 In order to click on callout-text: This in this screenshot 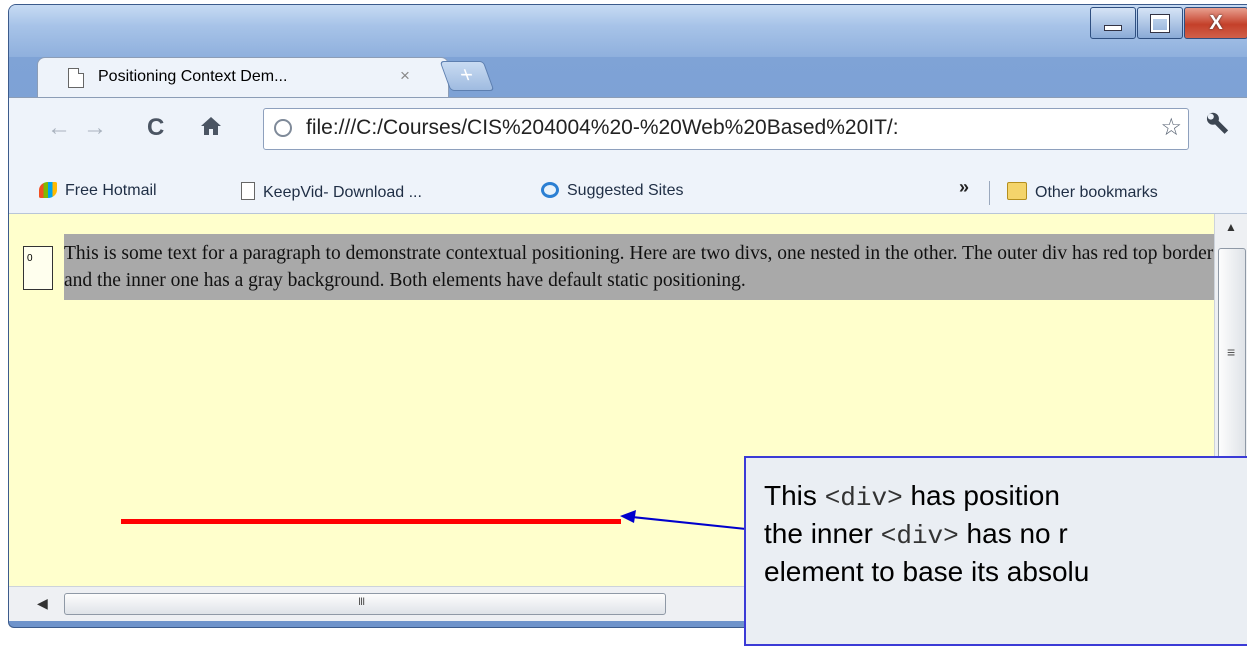, I will do `click(794, 495)`.